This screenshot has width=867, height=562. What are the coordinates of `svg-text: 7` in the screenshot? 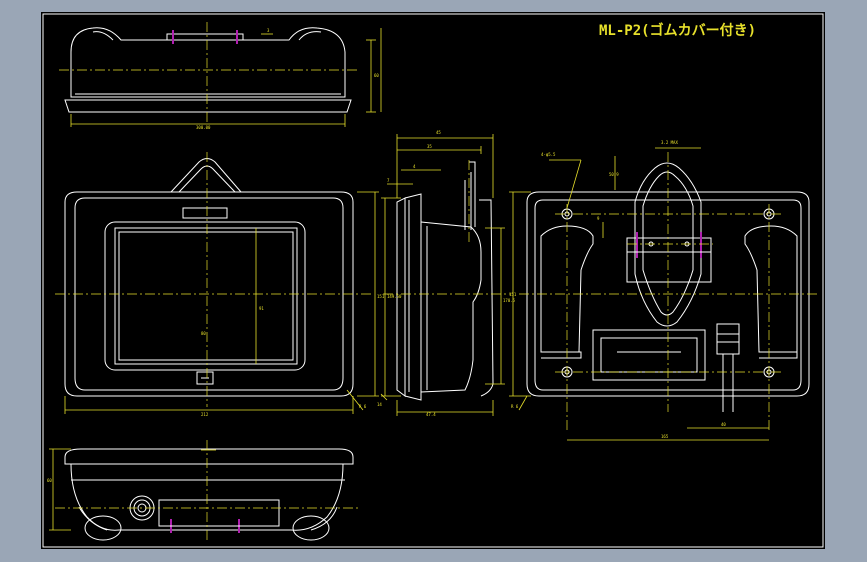 It's located at (388, 180).